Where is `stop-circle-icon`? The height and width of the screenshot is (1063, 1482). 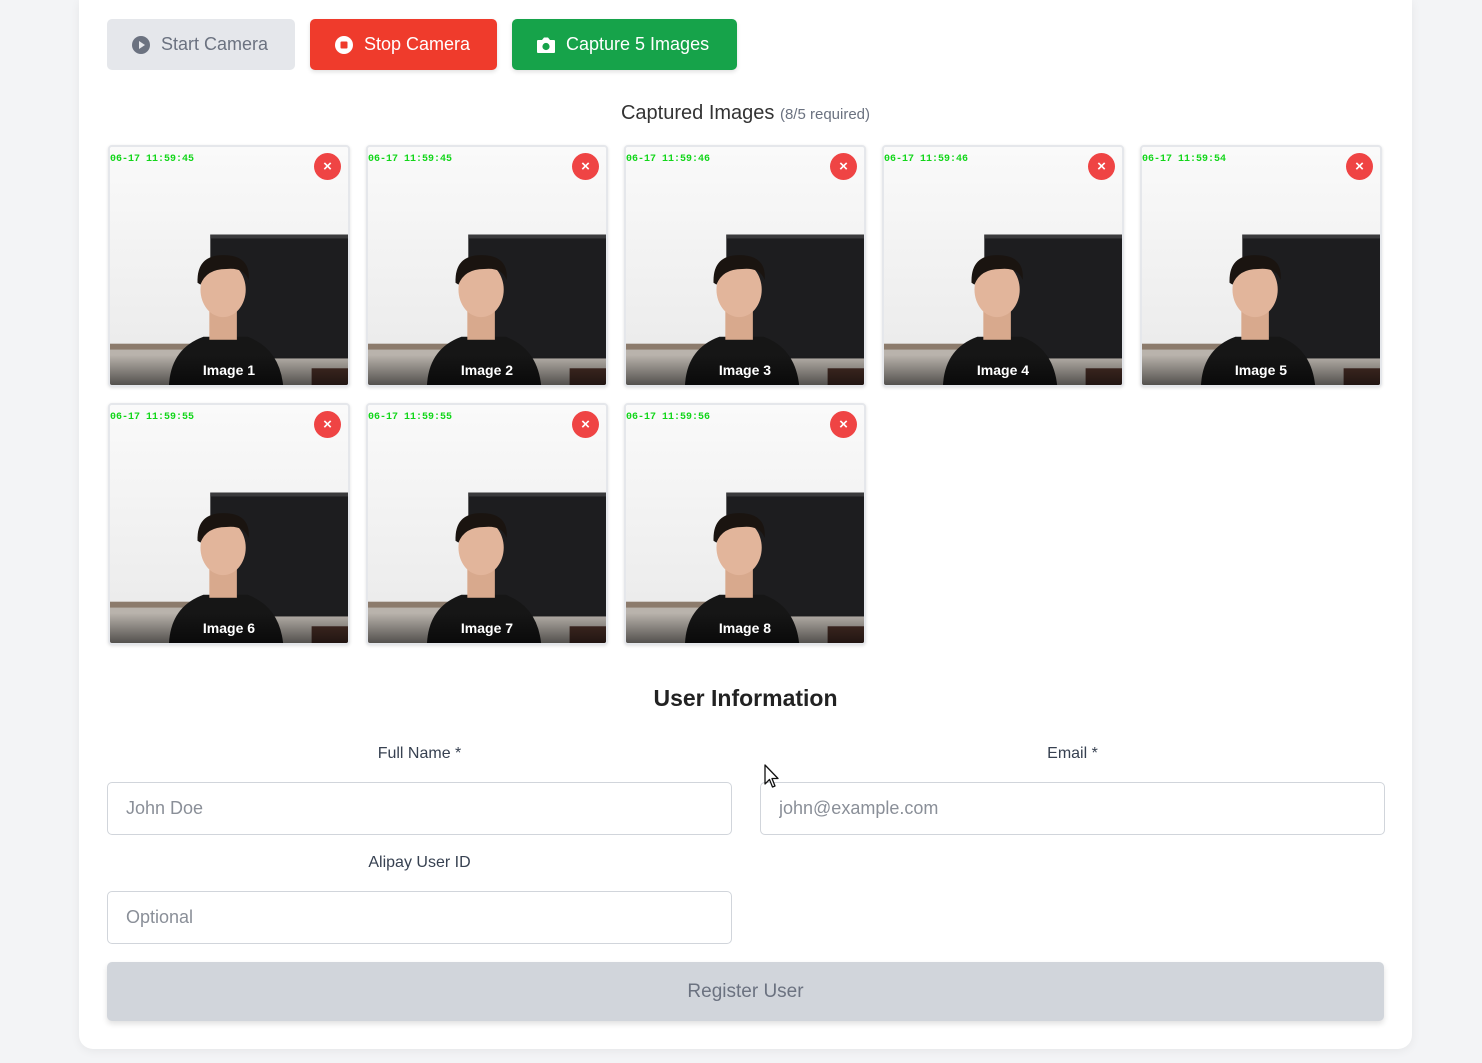
stop-circle-icon is located at coordinates (344, 44).